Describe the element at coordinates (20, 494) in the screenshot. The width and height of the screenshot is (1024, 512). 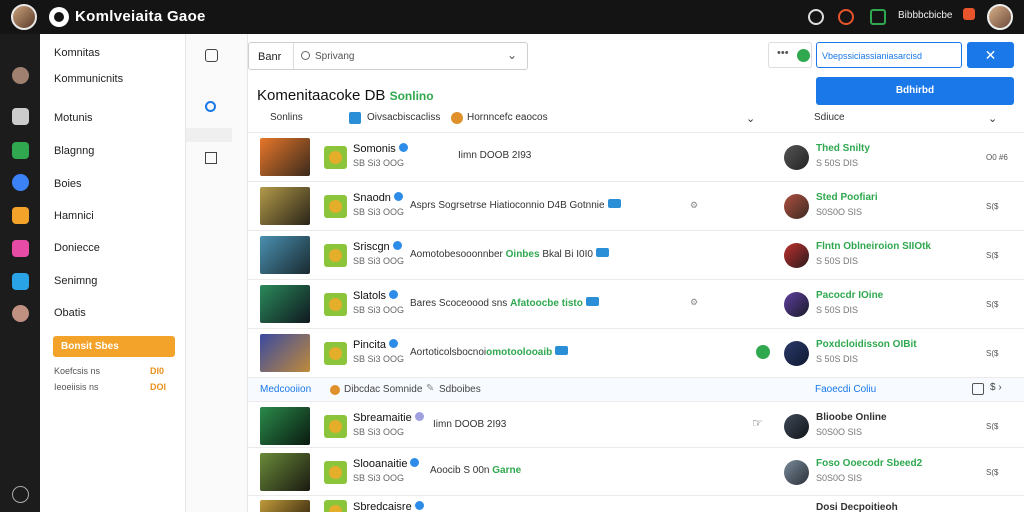
I see `settings-icon` at that location.